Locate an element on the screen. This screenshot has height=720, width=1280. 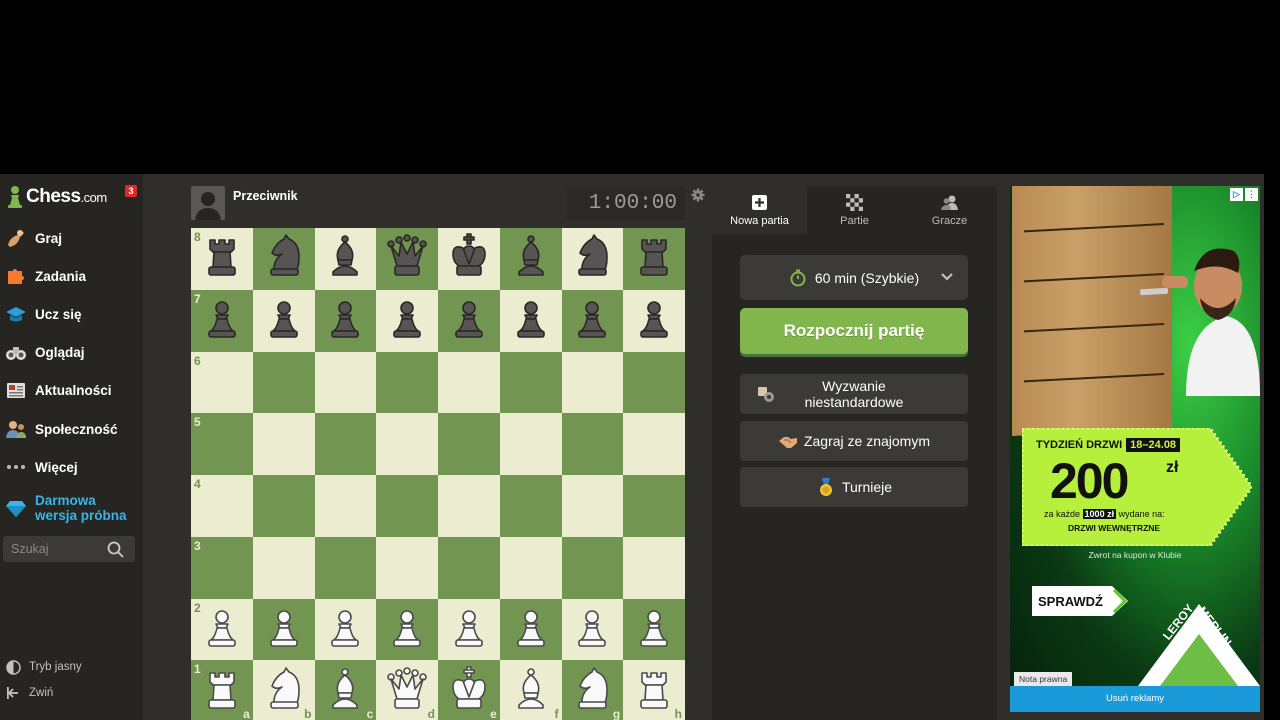
board-square-c1: c is located at coordinates (345, 690).